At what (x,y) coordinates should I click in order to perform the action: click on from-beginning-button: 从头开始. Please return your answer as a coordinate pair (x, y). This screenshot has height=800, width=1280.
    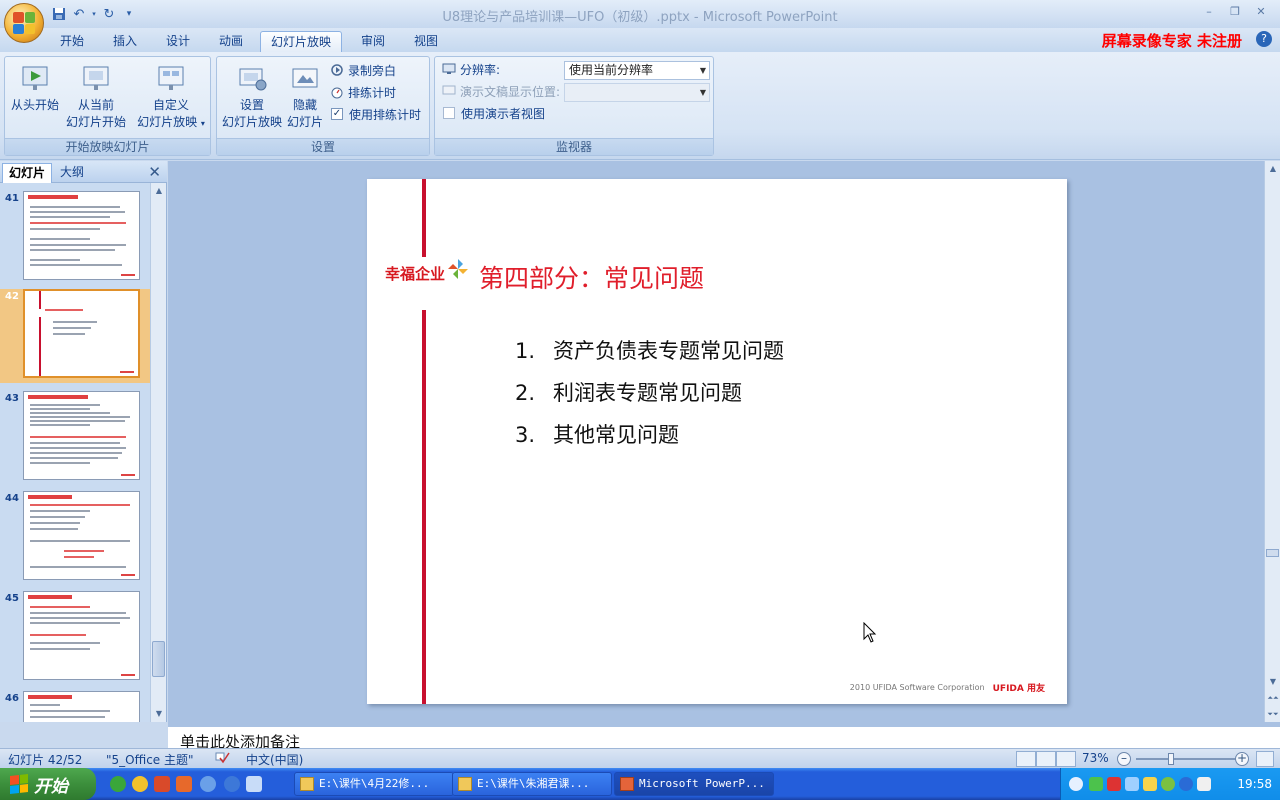
    Looking at the image, I should click on (35, 87).